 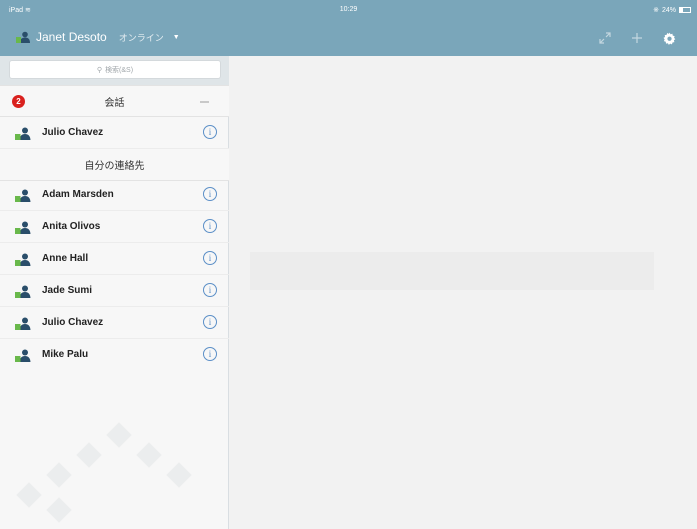 I want to click on status-bar: iPad ≋ 10:29 ※ 24%, so click(x=348, y=10).